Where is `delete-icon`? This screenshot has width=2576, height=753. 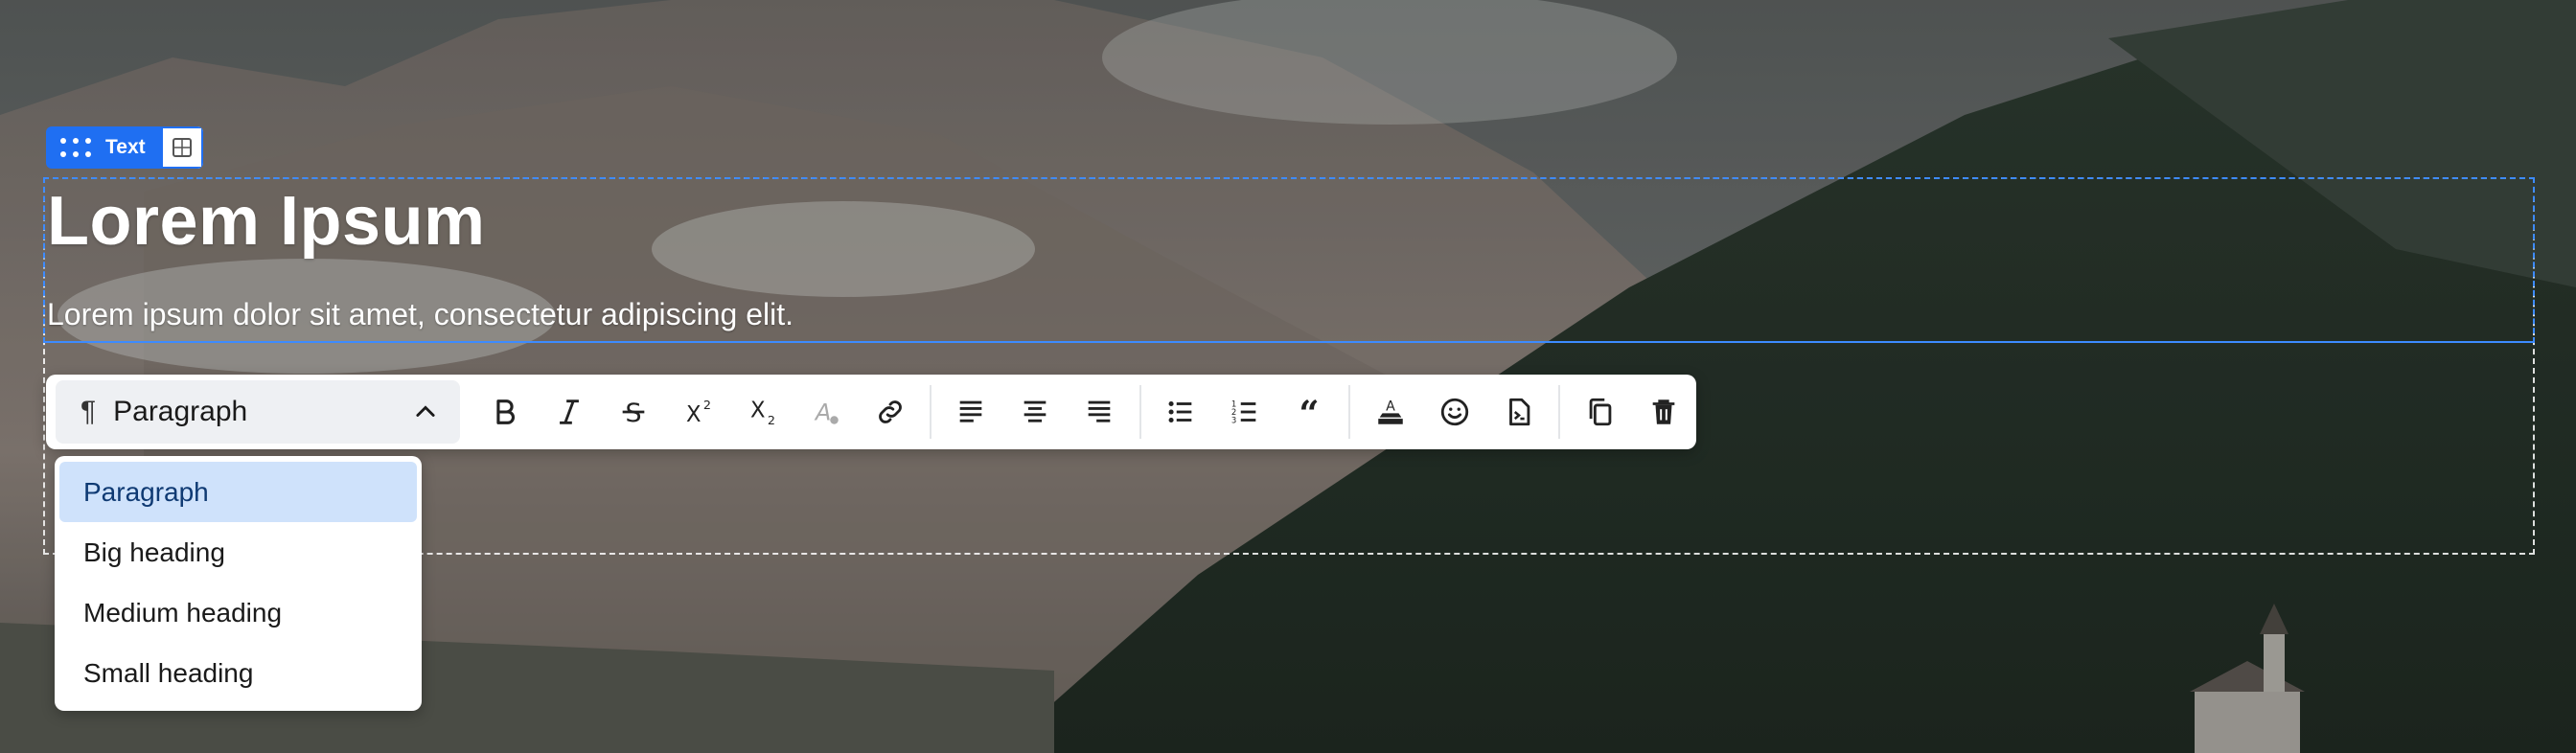 delete-icon is located at coordinates (1664, 411).